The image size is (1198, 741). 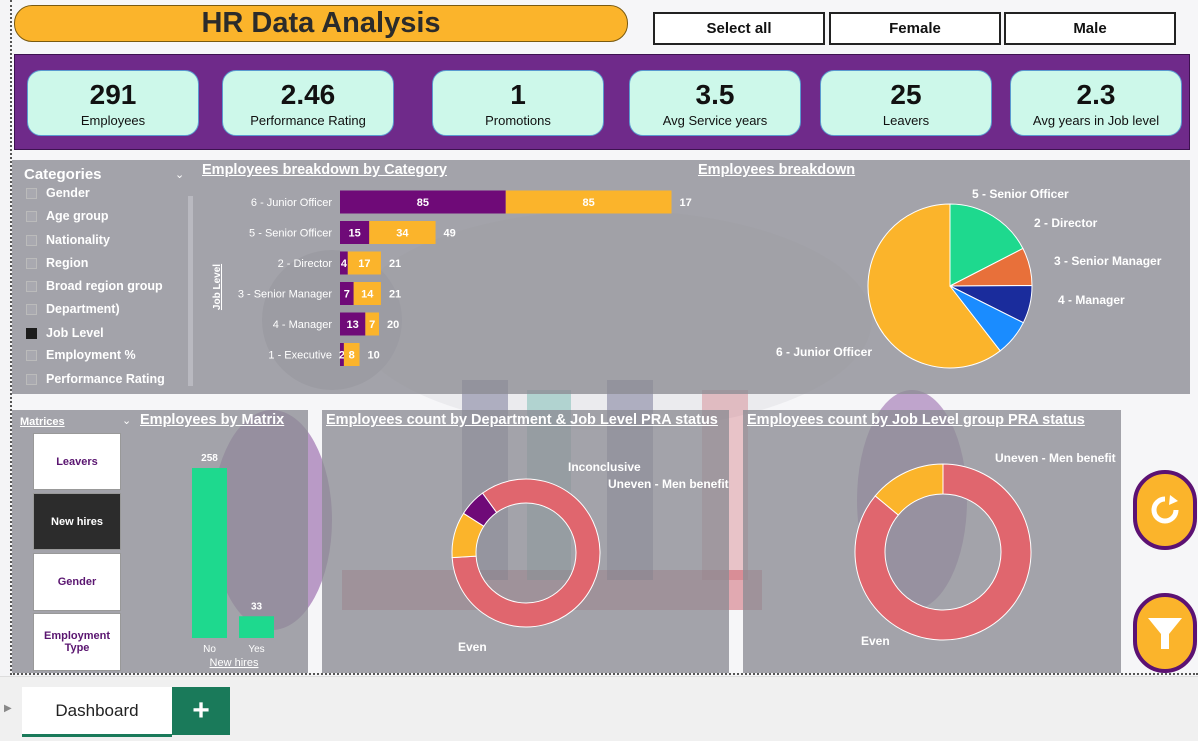 I want to click on kpi-card-avg-years-in-job-level: 2.3 Avg years in Job level, so click(x=1096, y=103).